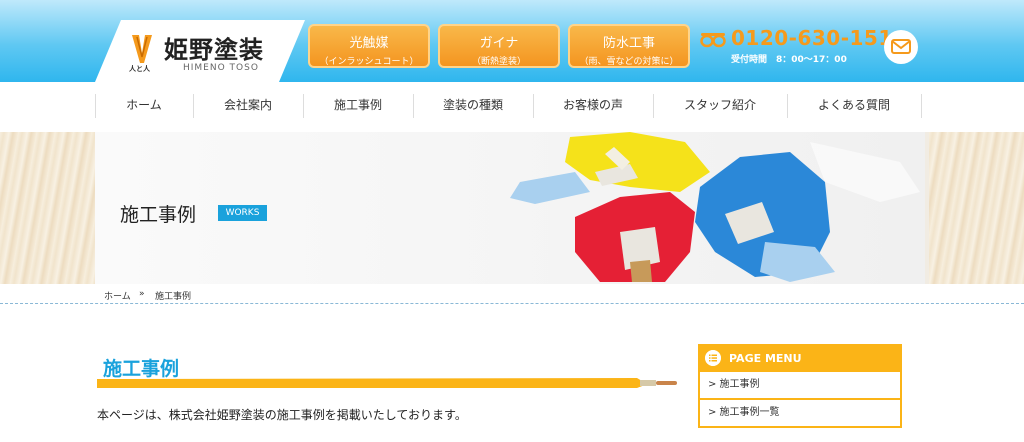  Describe the element at coordinates (117, 295) in the screenshot. I see `breadcrumb-home: ホーム` at that location.